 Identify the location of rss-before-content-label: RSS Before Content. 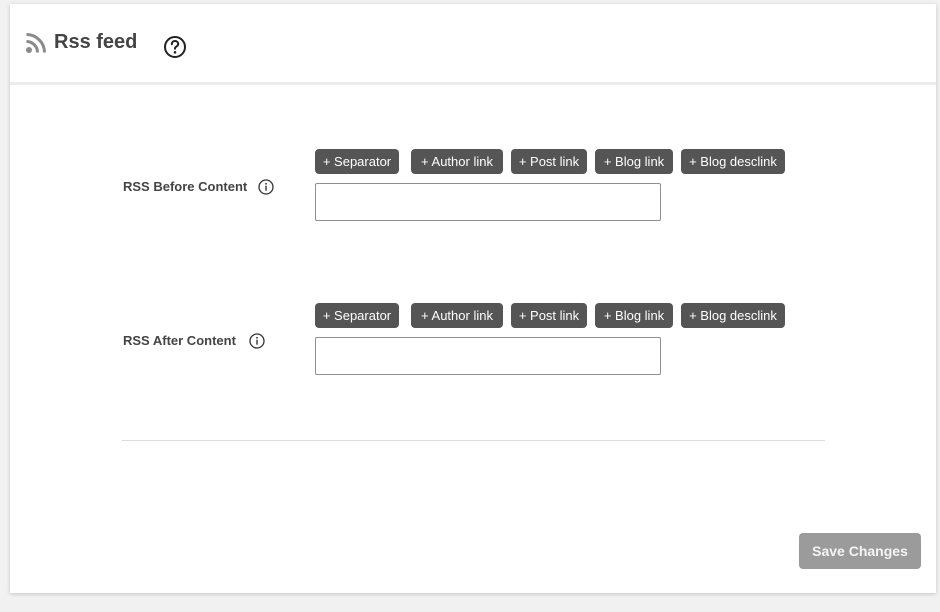
(185, 186).